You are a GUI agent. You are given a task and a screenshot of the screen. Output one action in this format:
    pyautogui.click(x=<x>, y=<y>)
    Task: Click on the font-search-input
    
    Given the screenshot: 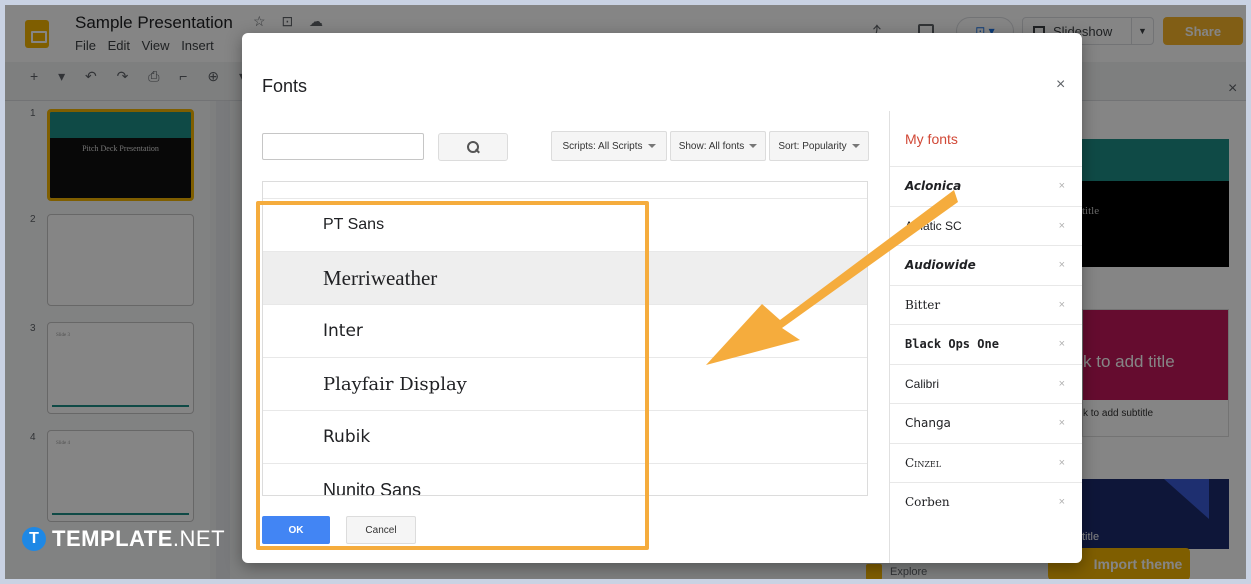 What is the action you would take?
    pyautogui.click(x=343, y=146)
    